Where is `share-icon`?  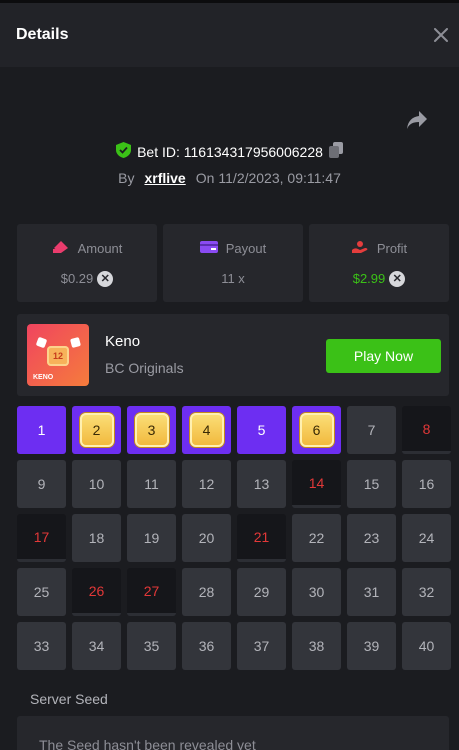 share-icon is located at coordinates (417, 120).